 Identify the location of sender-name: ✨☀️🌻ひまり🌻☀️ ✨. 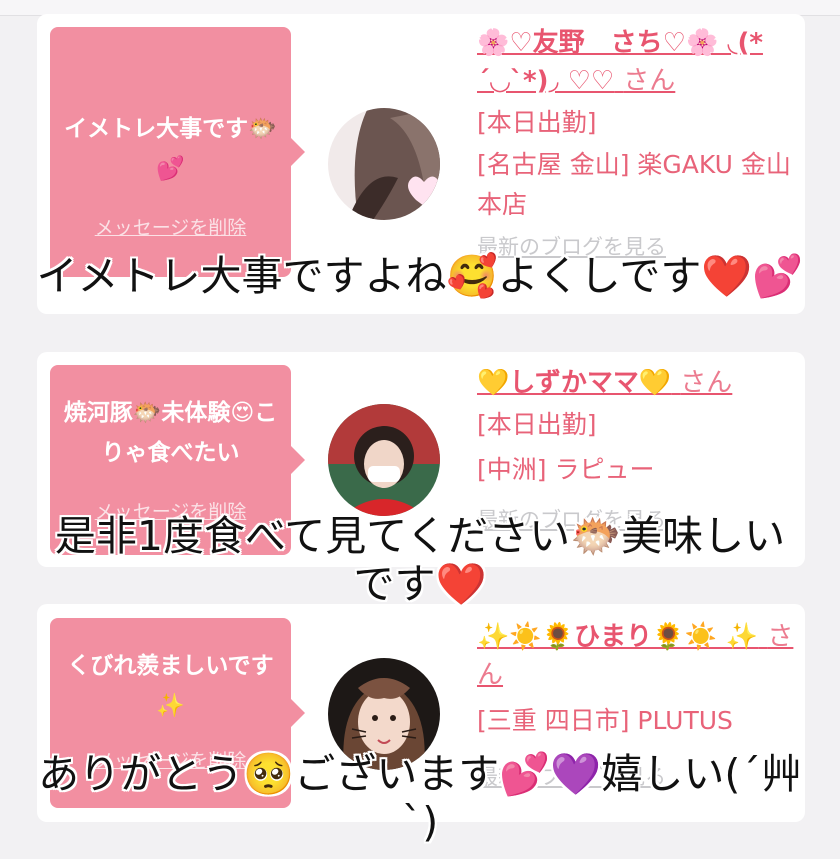
(618, 637).